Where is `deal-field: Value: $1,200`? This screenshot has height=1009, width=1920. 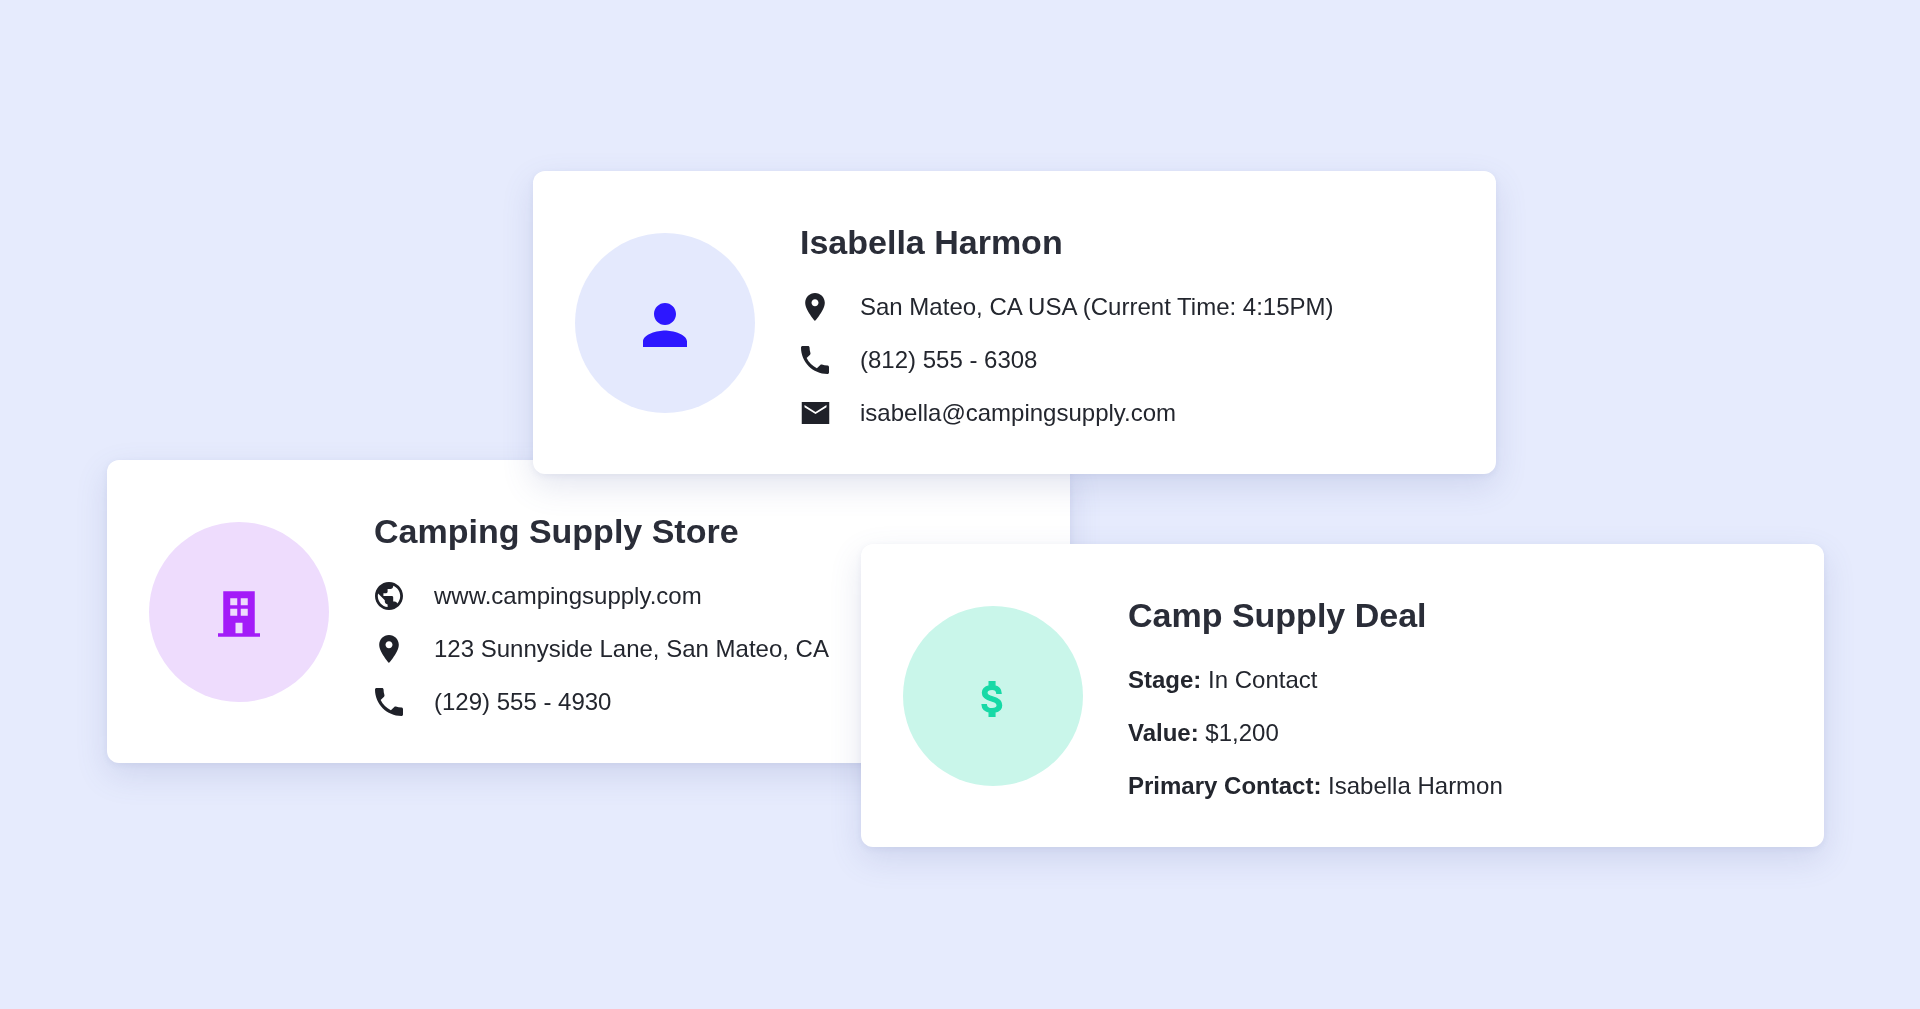 deal-field: Value: $1,200 is located at coordinates (1203, 732).